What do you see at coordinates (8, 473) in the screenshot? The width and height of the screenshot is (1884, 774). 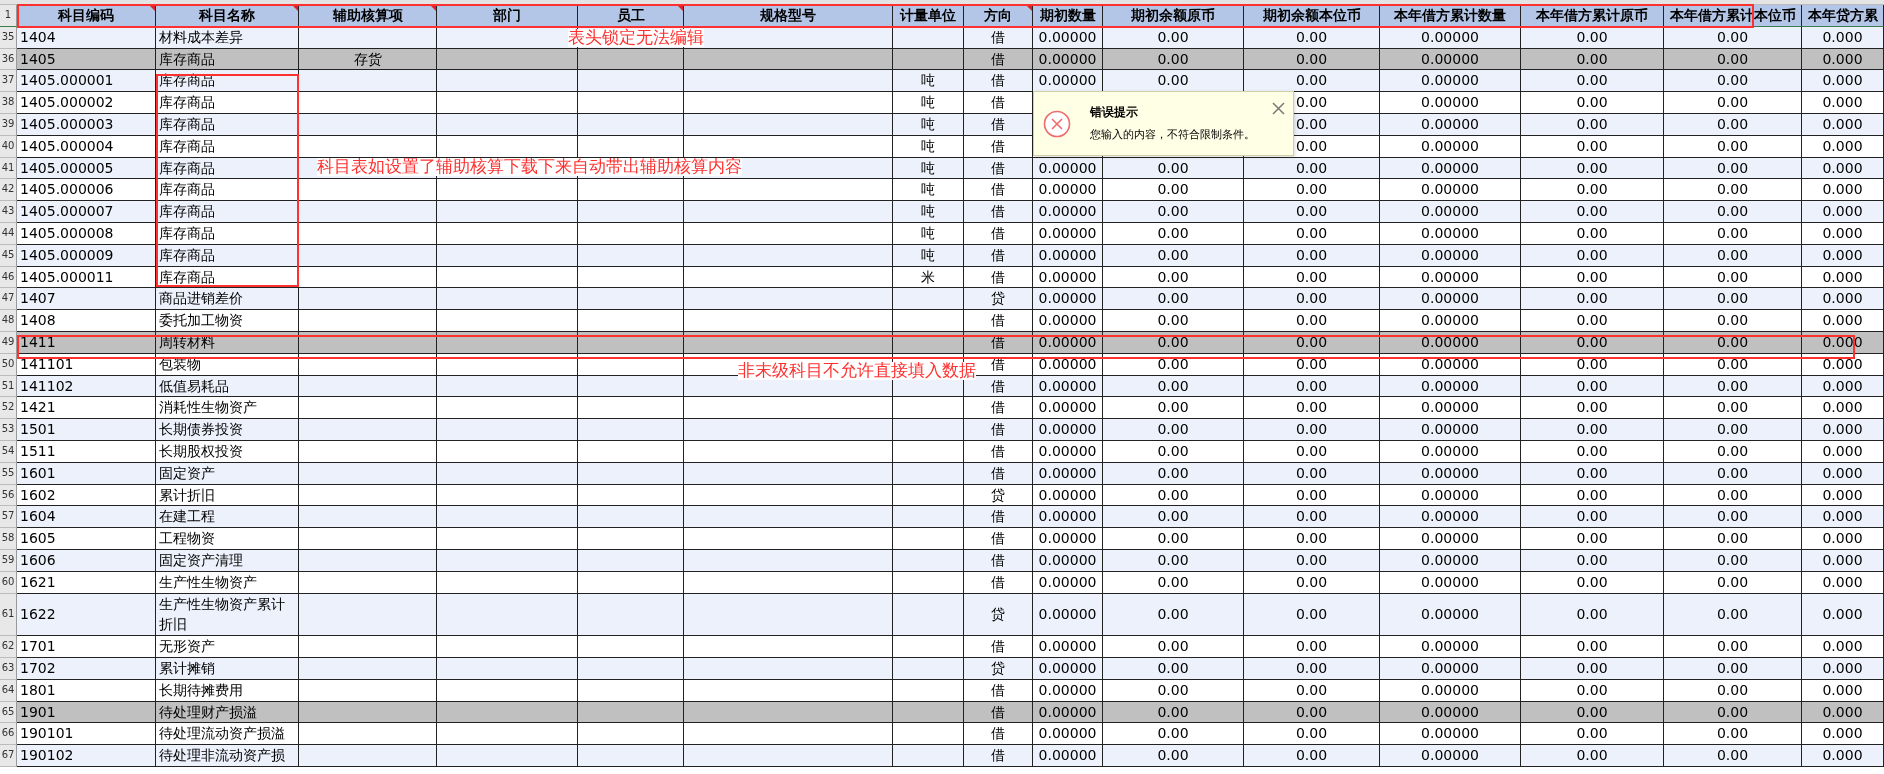 I see `row-number: 55` at bounding box center [8, 473].